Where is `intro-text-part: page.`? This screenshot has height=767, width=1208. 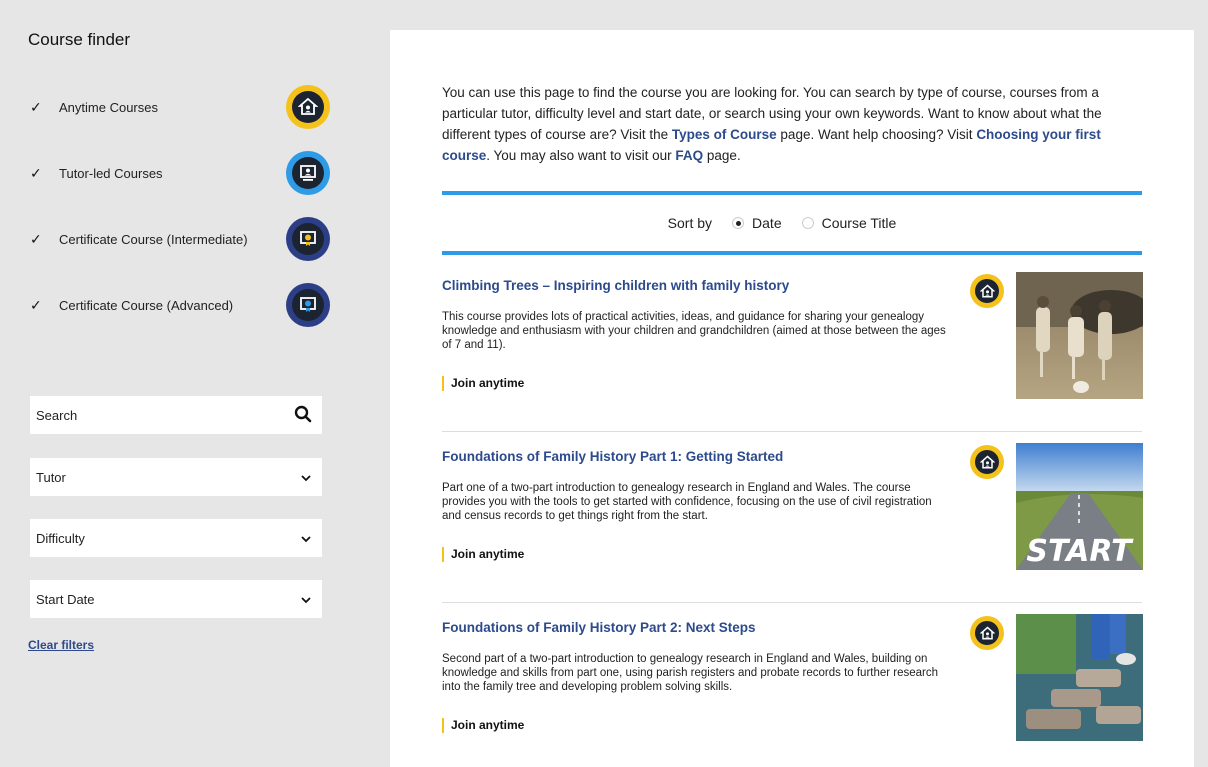
intro-text-part: page. is located at coordinates (722, 155).